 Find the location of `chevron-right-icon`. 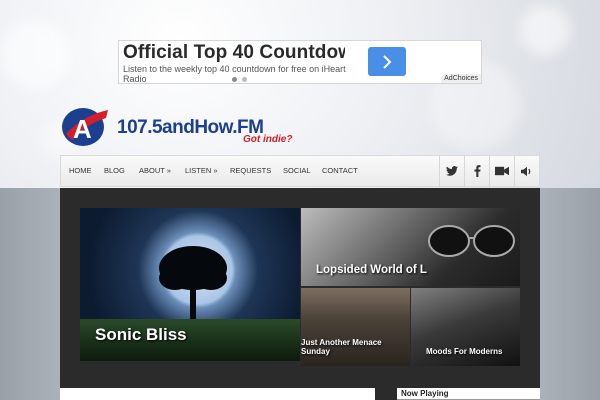

chevron-right-icon is located at coordinates (387, 61).